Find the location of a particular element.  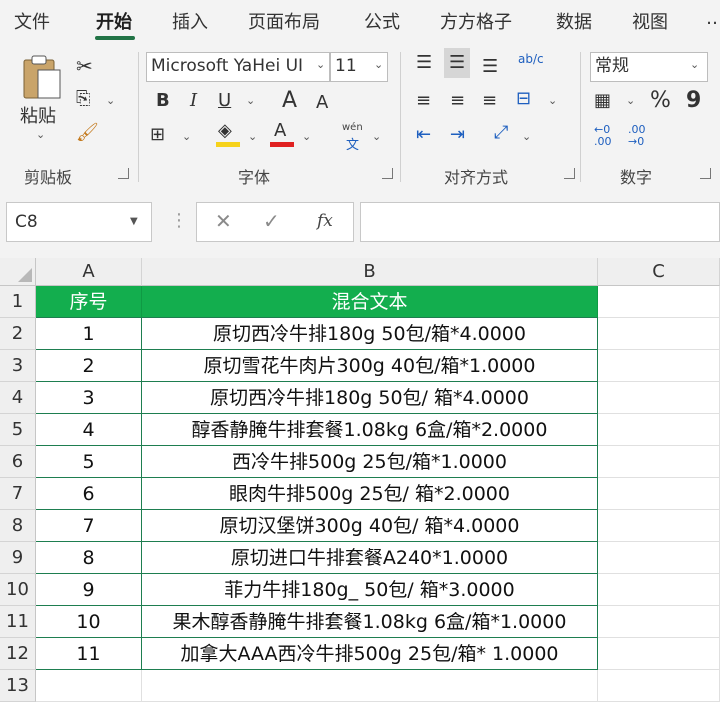

phonetic-guide-top: wén is located at coordinates (352, 127).